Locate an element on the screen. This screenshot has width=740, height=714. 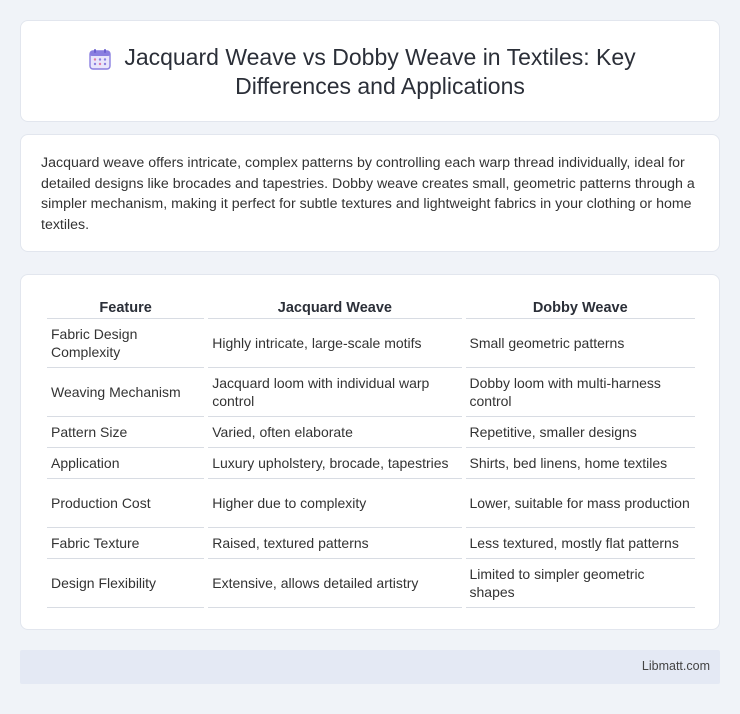
feature-cell: Fabric Texture is located at coordinates (126, 543).